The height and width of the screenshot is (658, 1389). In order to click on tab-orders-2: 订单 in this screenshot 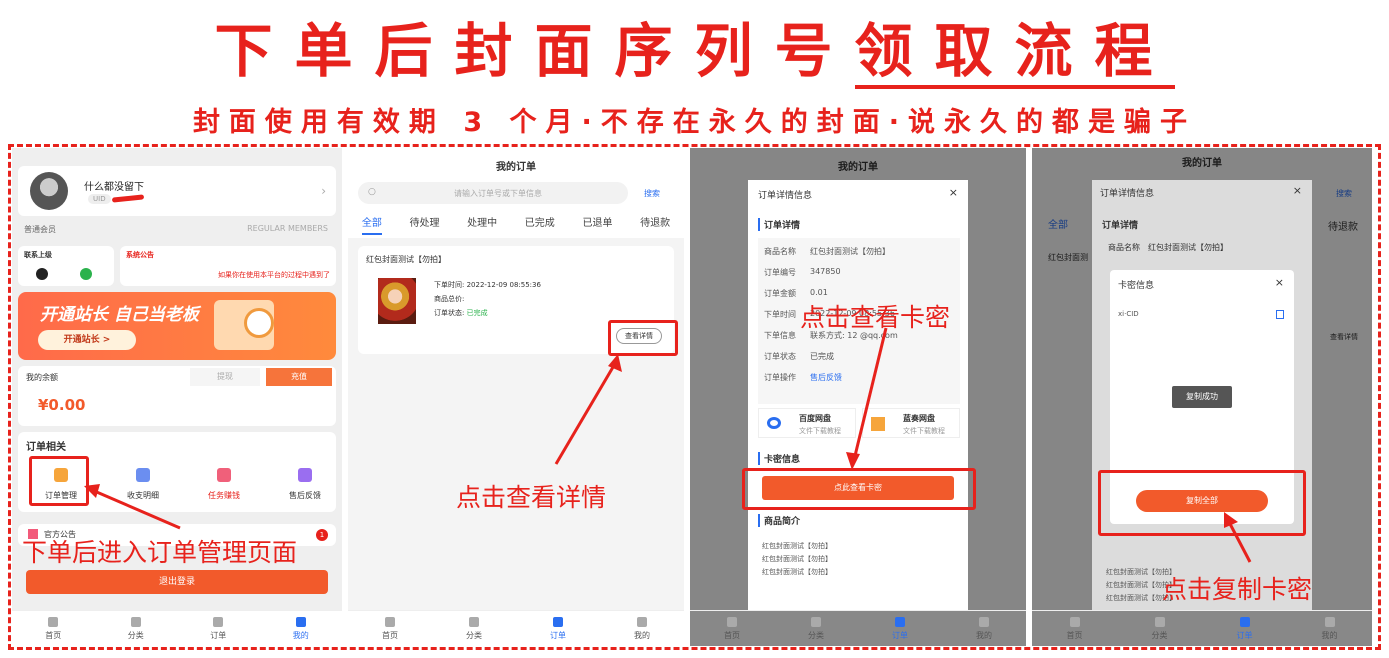, I will do `click(558, 628)`.